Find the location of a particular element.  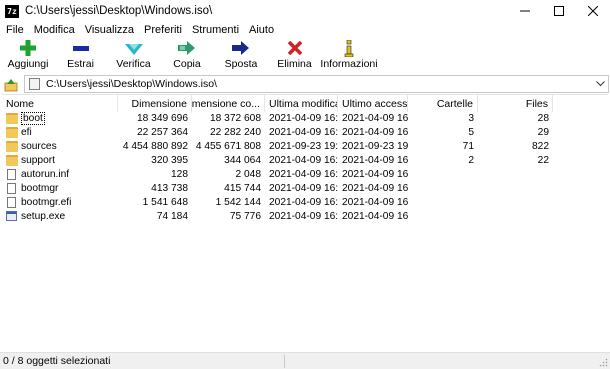

test-button: Verifica is located at coordinates (133, 56).